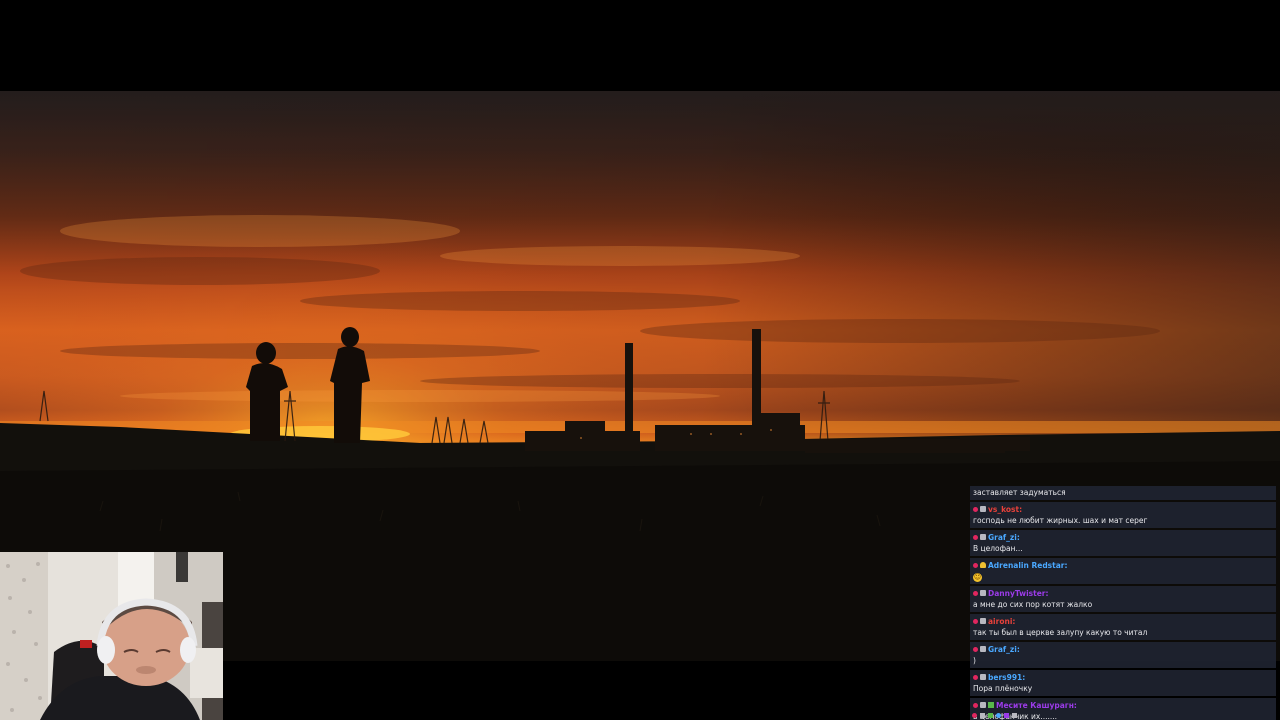  Describe the element at coordinates (1123, 509) in the screenshot. I see `chat-message-header: vs_kost:` at that location.